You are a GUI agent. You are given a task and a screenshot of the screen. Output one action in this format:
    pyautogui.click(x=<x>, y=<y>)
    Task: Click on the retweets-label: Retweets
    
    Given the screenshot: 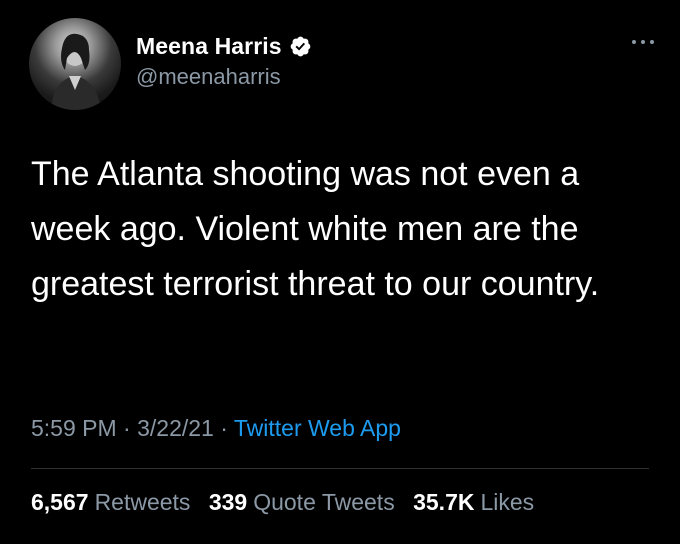 What is the action you would take?
    pyautogui.click(x=142, y=502)
    